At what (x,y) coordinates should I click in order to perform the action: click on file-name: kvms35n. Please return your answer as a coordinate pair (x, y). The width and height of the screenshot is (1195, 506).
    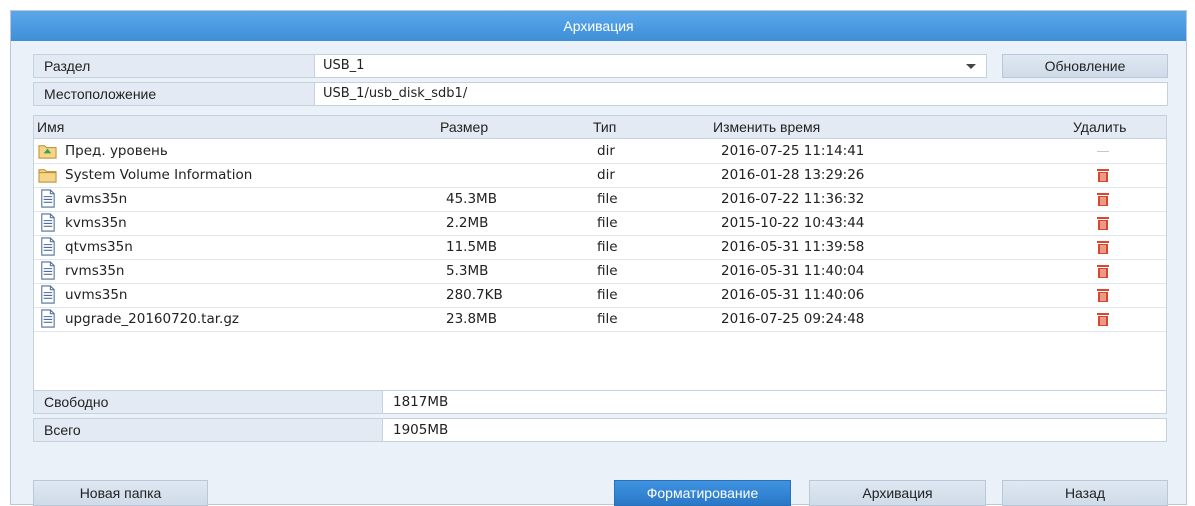
    Looking at the image, I should click on (96, 223).